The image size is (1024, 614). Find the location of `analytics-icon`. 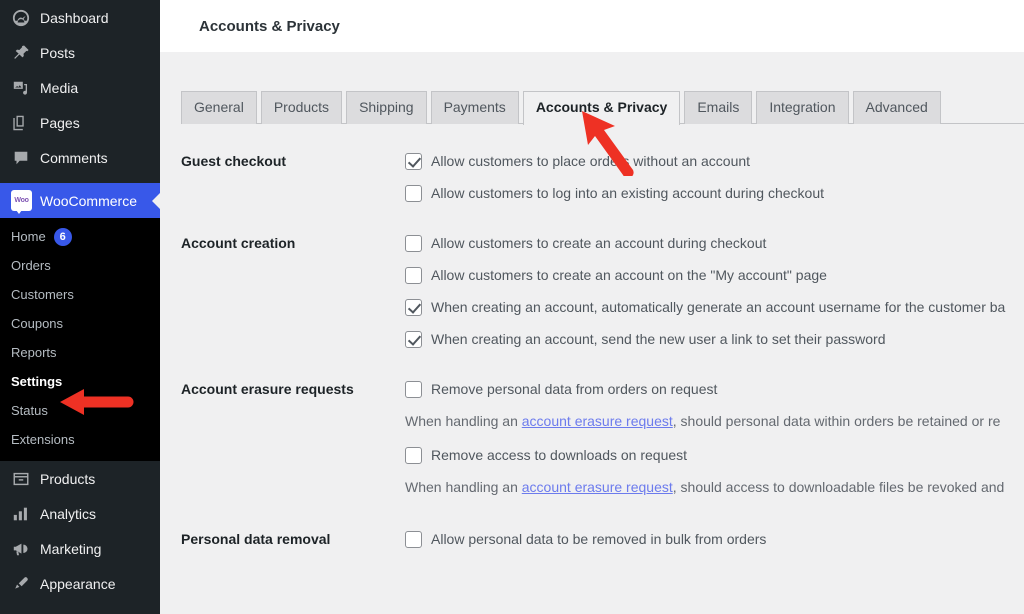

analytics-icon is located at coordinates (21, 514).